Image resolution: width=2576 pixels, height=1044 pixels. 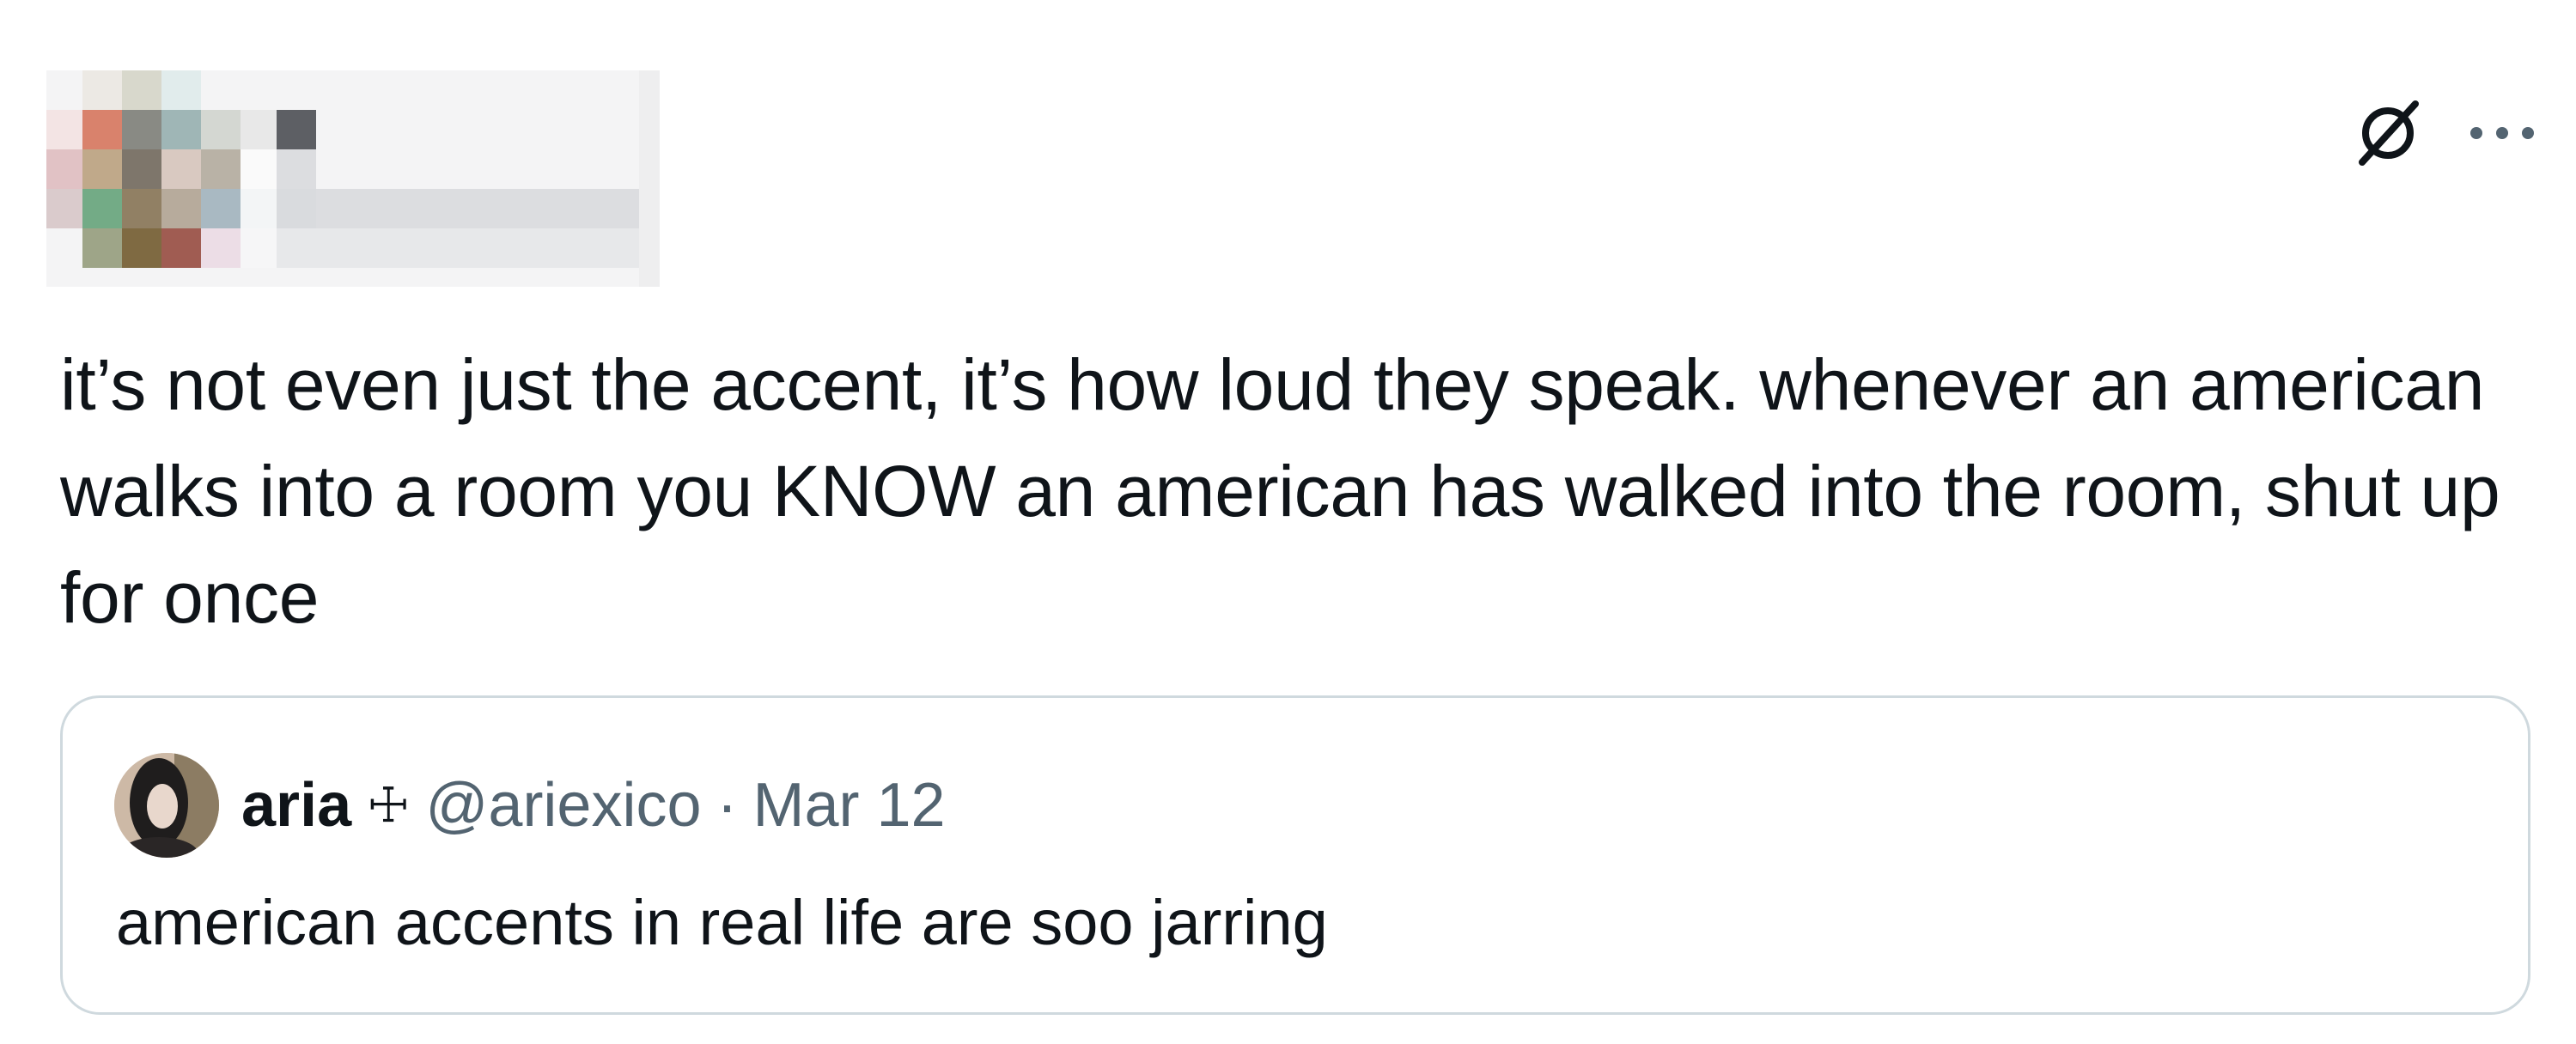 I want to click on quoted-author-name: aria, so click(x=296, y=805).